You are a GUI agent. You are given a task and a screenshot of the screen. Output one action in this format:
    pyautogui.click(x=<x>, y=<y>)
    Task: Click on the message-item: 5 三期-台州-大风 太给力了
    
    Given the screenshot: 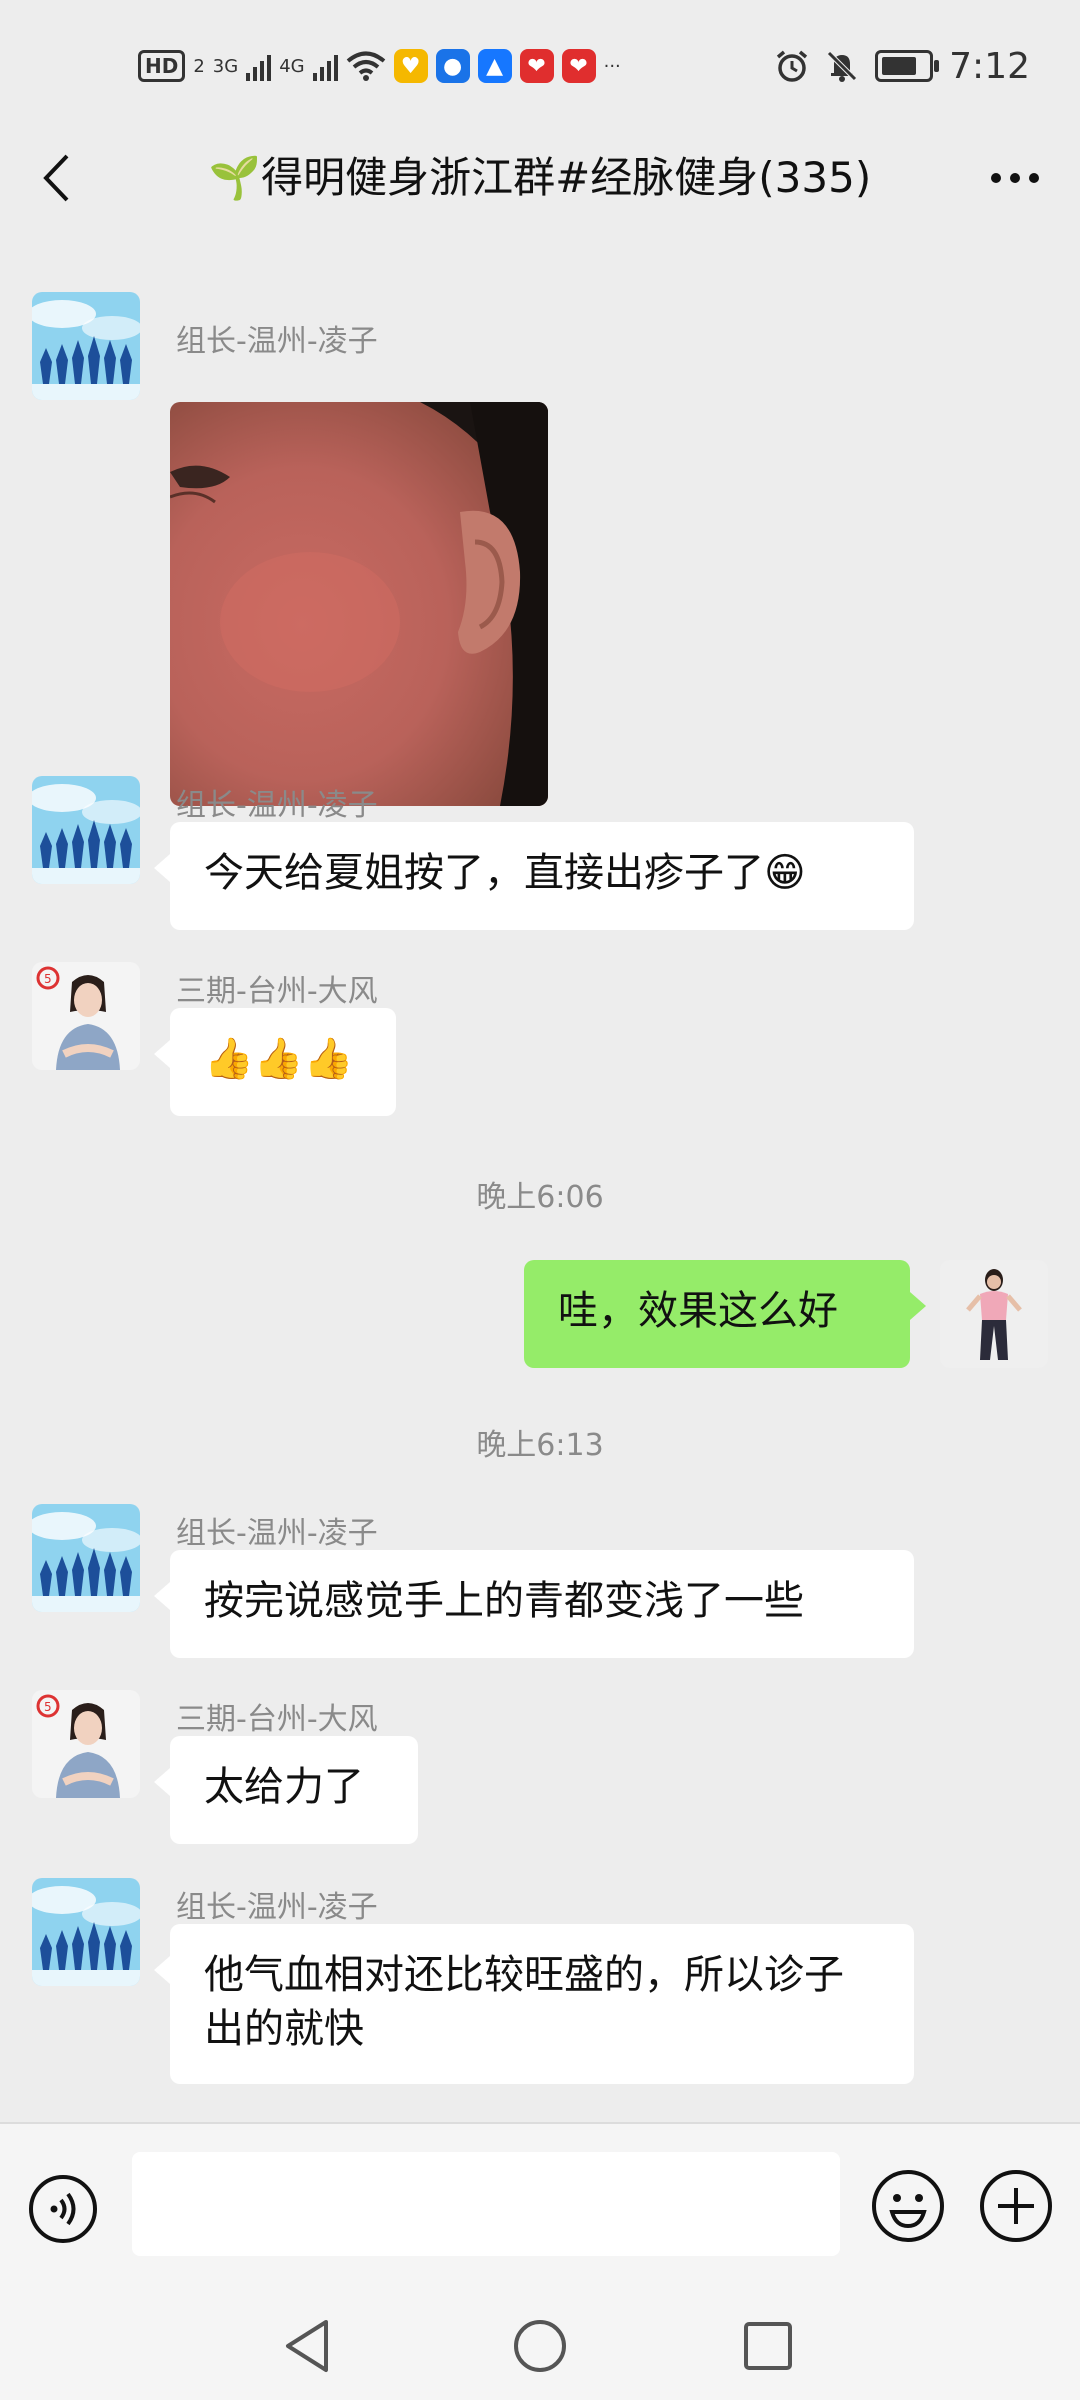 What is the action you would take?
    pyautogui.click(x=540, y=1767)
    